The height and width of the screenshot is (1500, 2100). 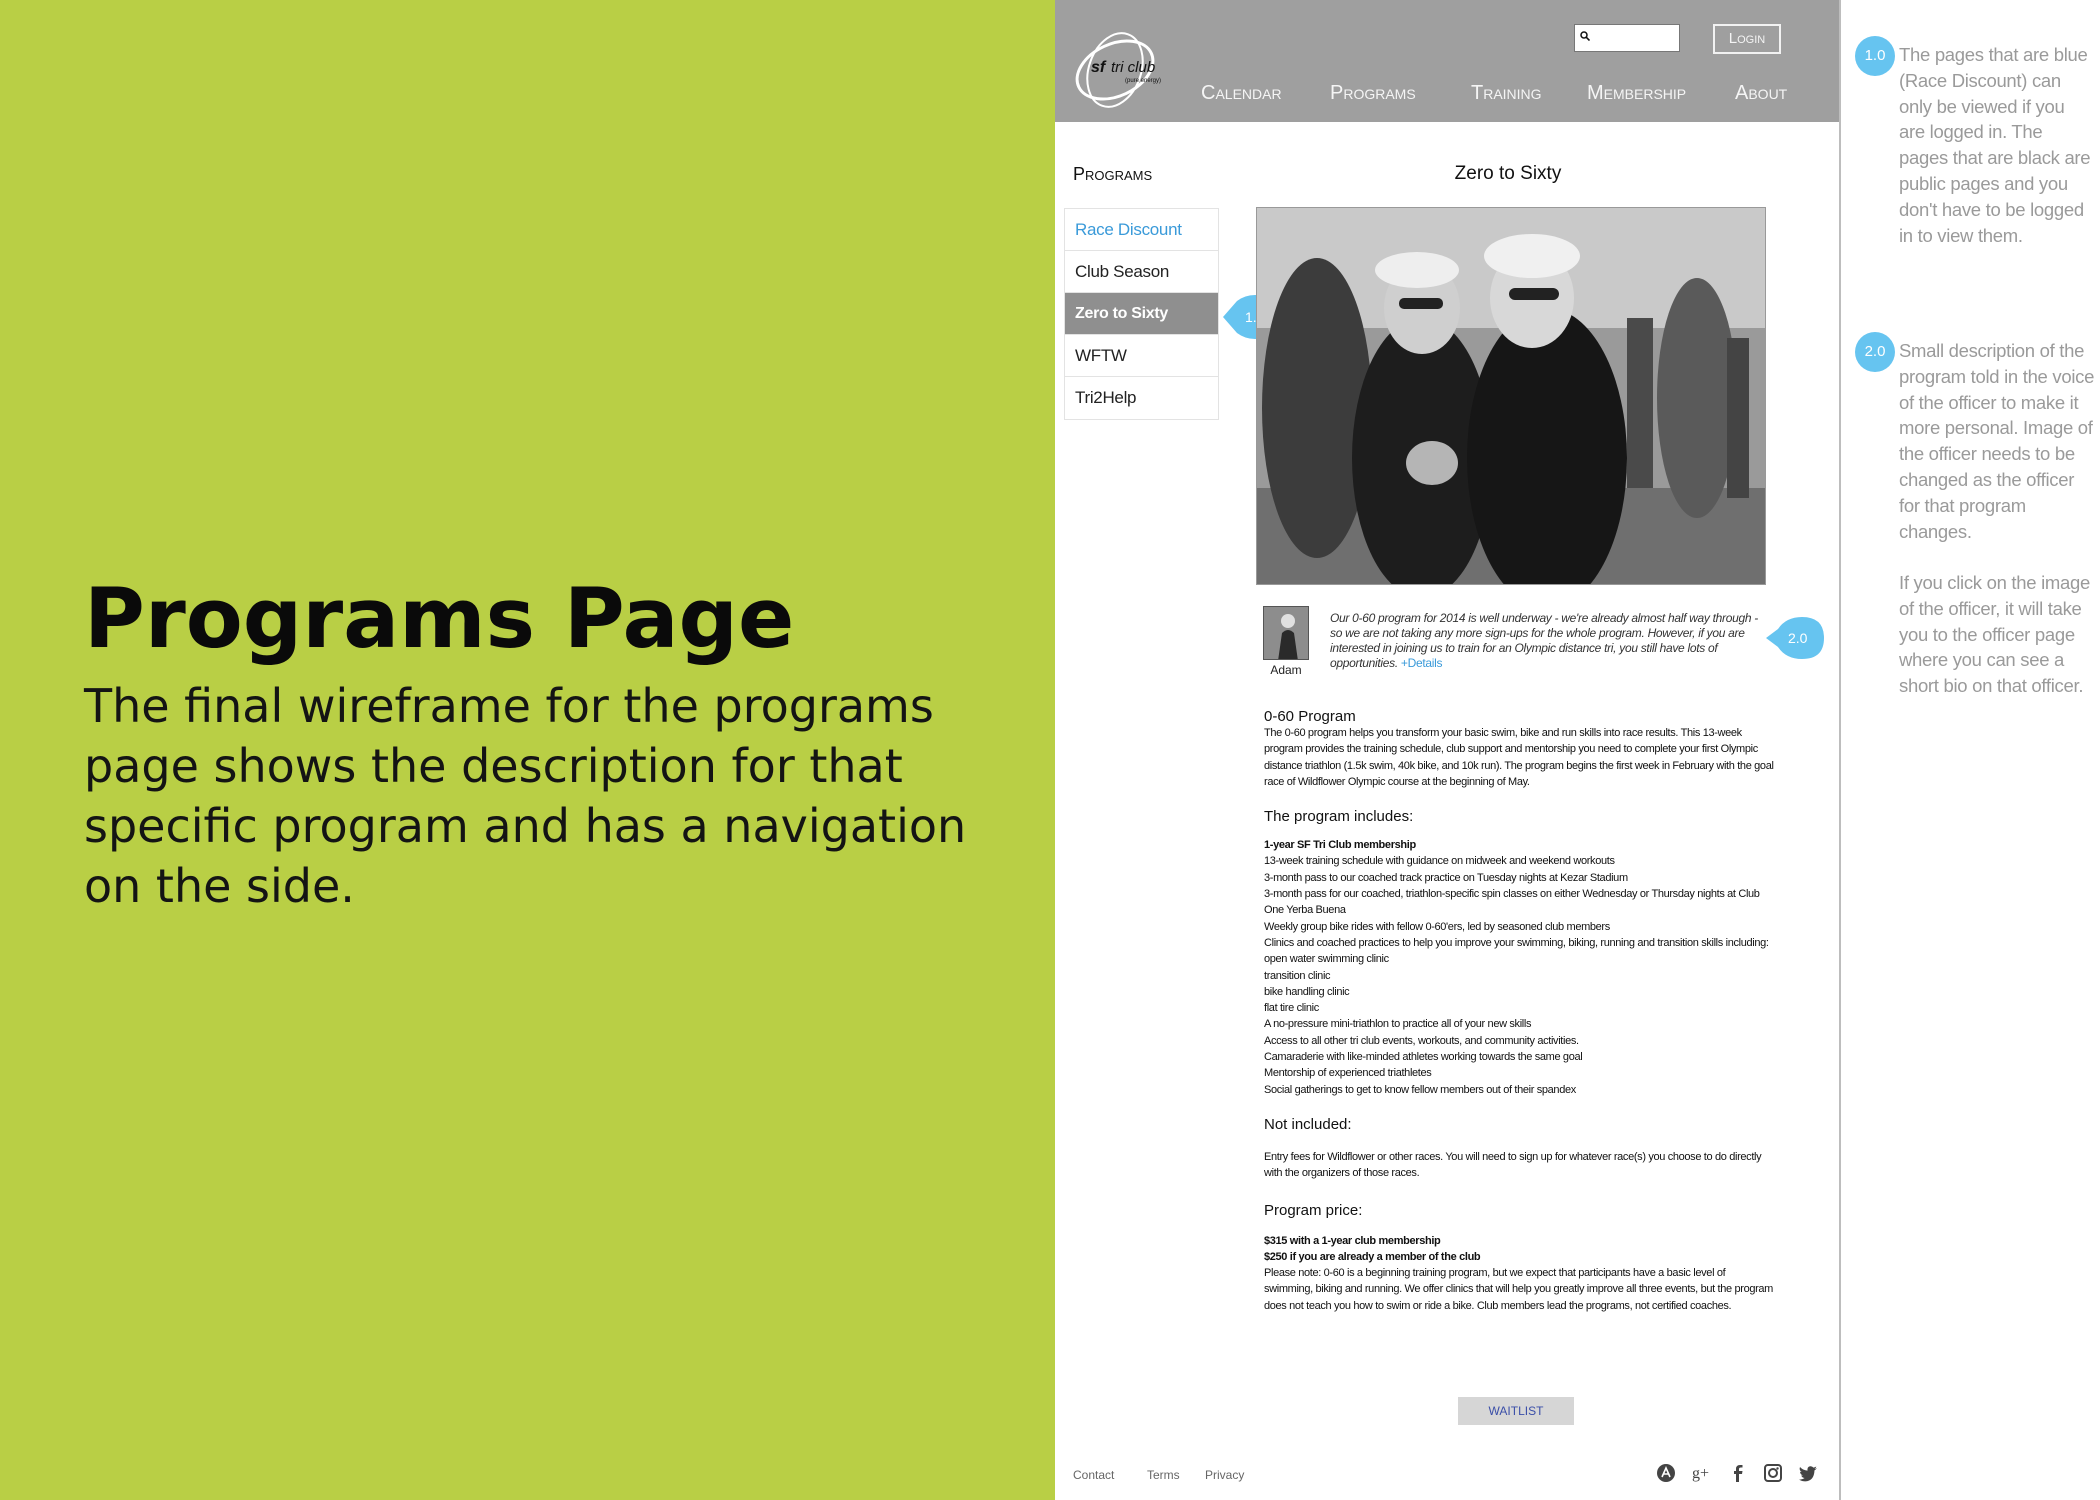 I want to click on annotation-marker-2: 2.0, so click(x=1795, y=638).